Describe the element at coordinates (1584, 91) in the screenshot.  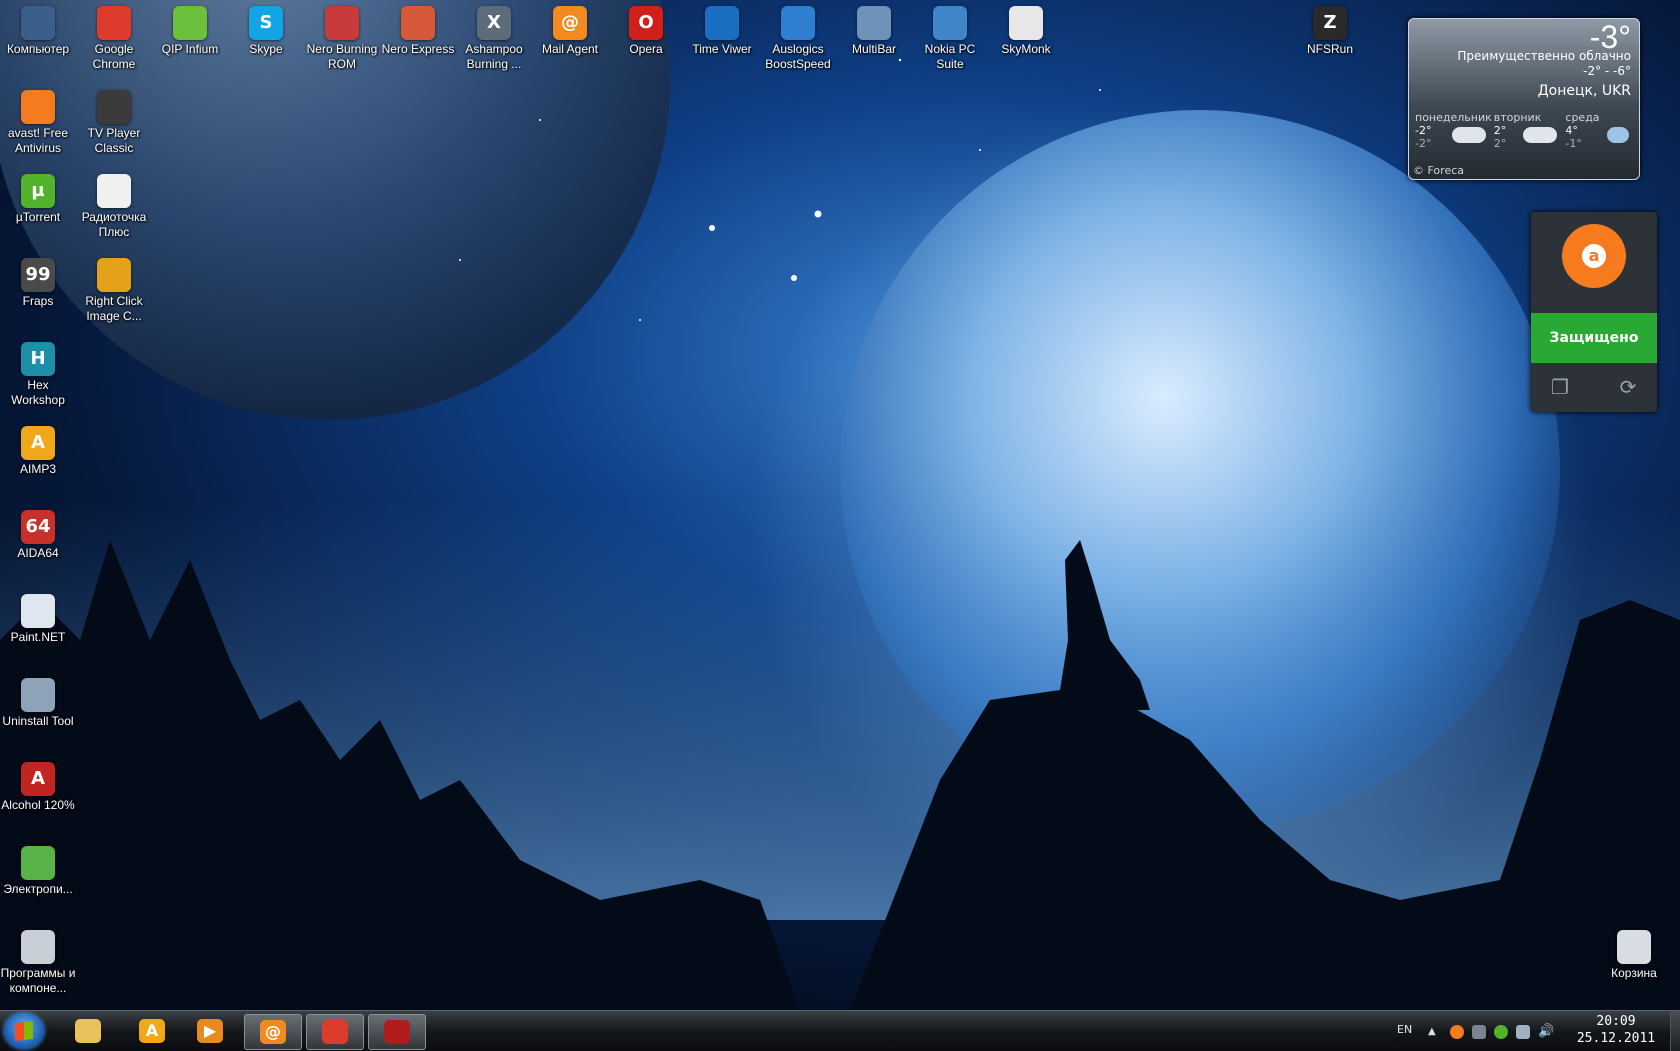
I see `weather-city: Донецк, UKR` at that location.